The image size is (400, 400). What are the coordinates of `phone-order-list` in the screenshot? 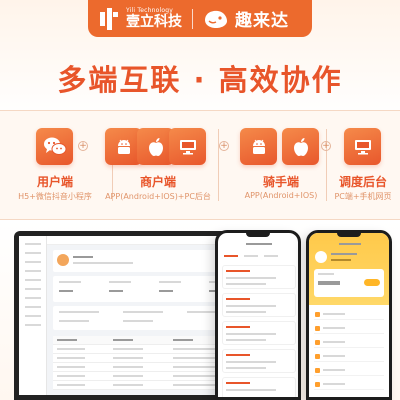 It's located at (258, 315).